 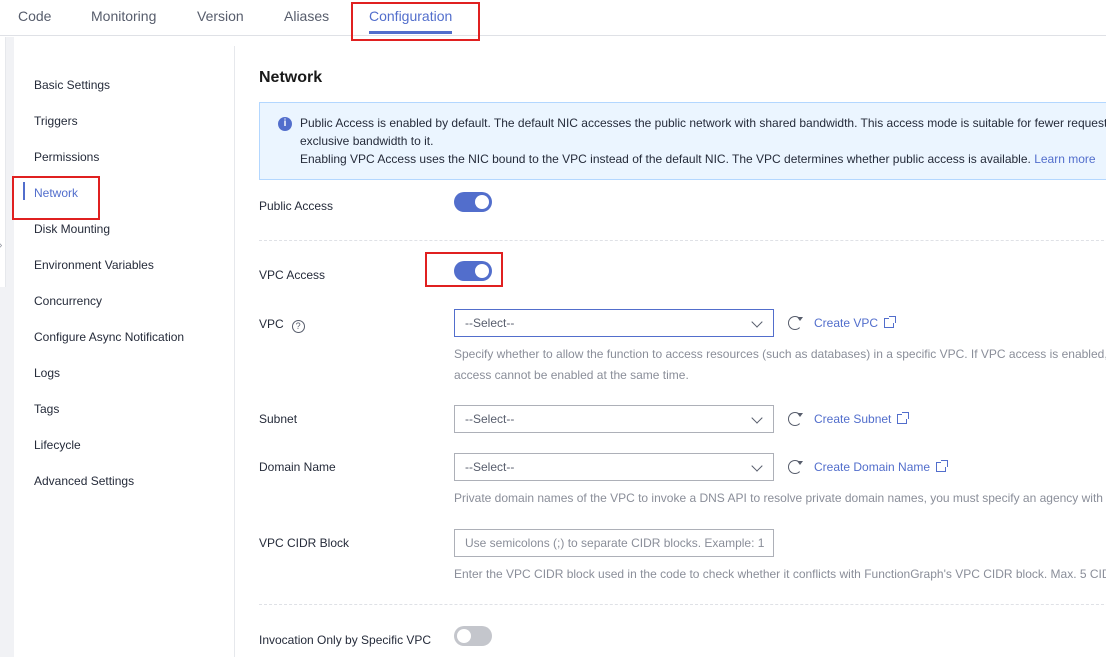 What do you see at coordinates (614, 323) in the screenshot?
I see `vpc-select: --Select--` at bounding box center [614, 323].